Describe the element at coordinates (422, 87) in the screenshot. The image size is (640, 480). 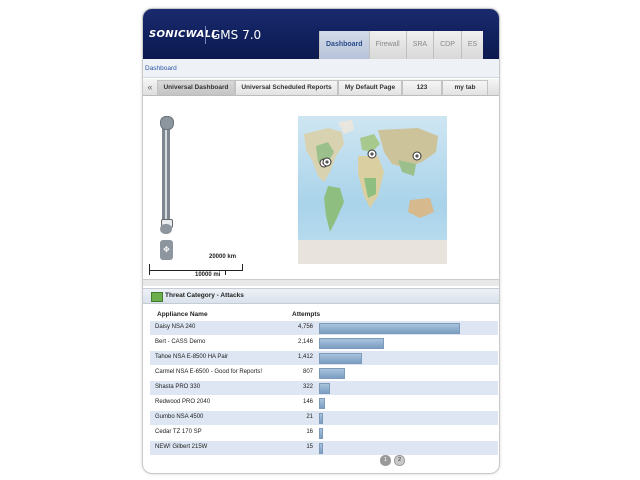
I see `subtab-123: 123` at that location.